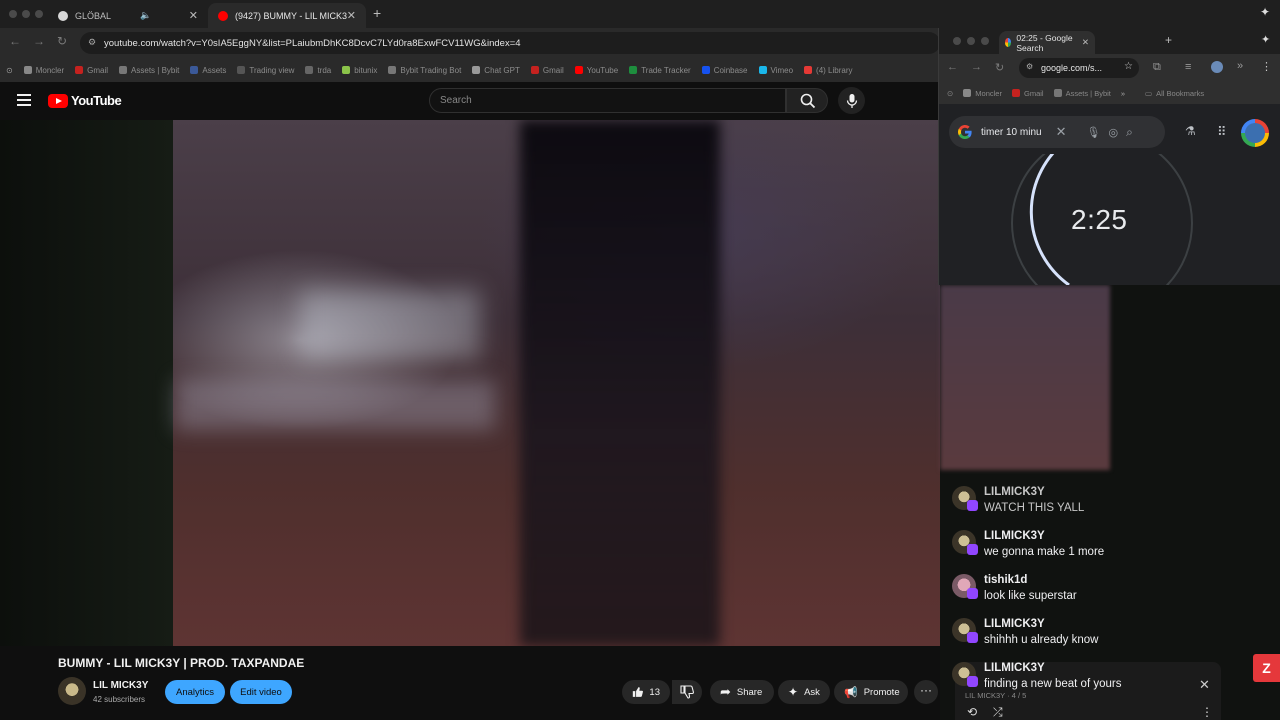 The height and width of the screenshot is (720, 1280). What do you see at coordinates (128, 15) in the screenshot?
I see `tab-global: GLÖBAL 🔈 ✕` at bounding box center [128, 15].